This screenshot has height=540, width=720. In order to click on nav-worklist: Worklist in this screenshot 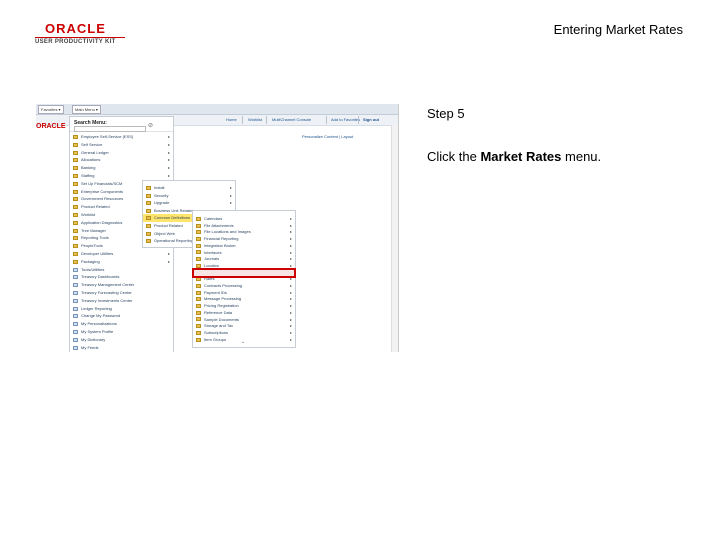, I will do `click(255, 120)`.